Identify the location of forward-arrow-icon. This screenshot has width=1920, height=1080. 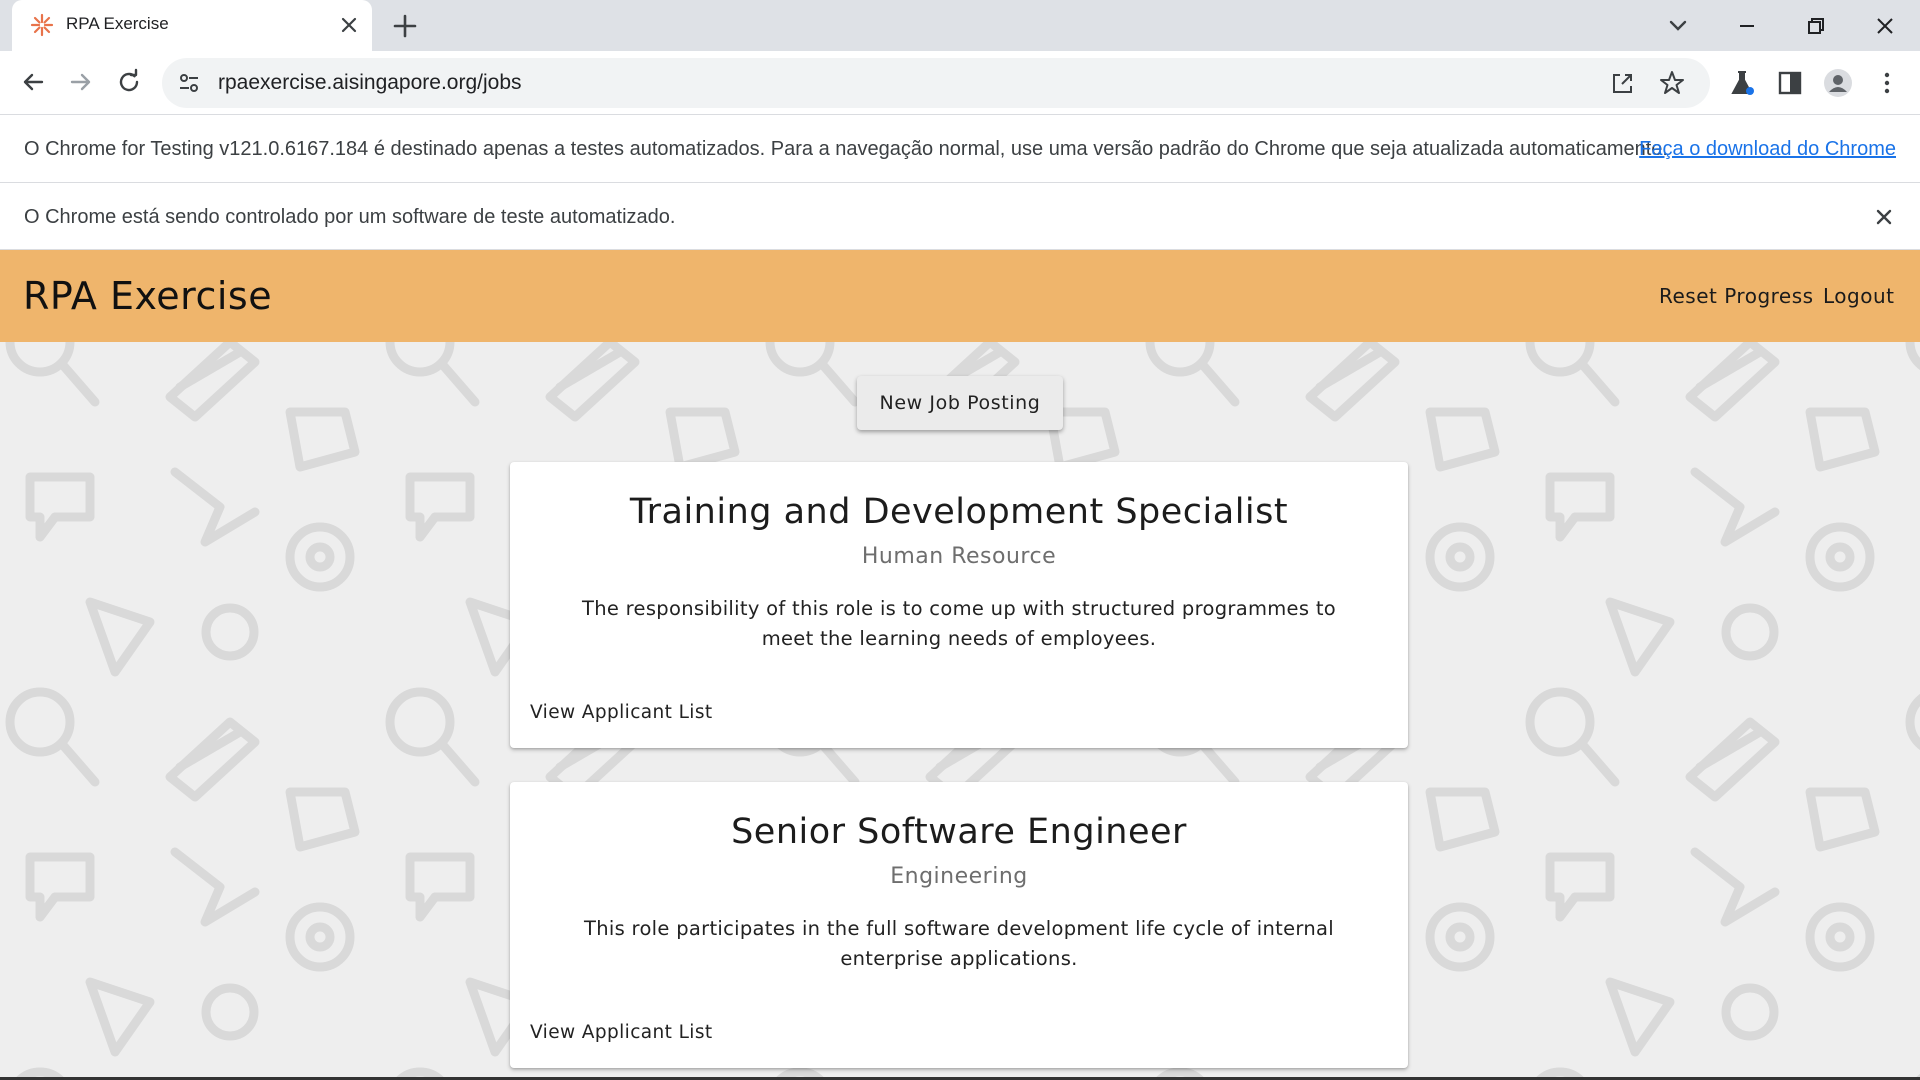
(81, 82).